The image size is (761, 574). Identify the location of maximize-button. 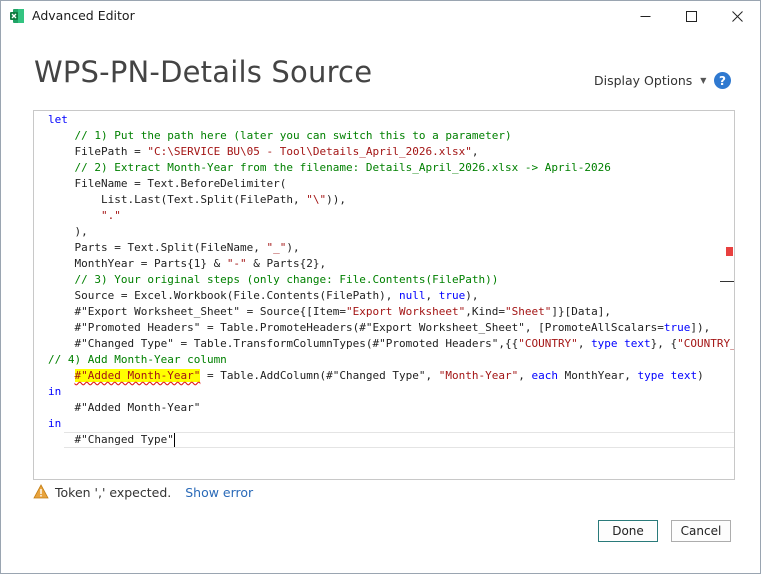
(691, 16).